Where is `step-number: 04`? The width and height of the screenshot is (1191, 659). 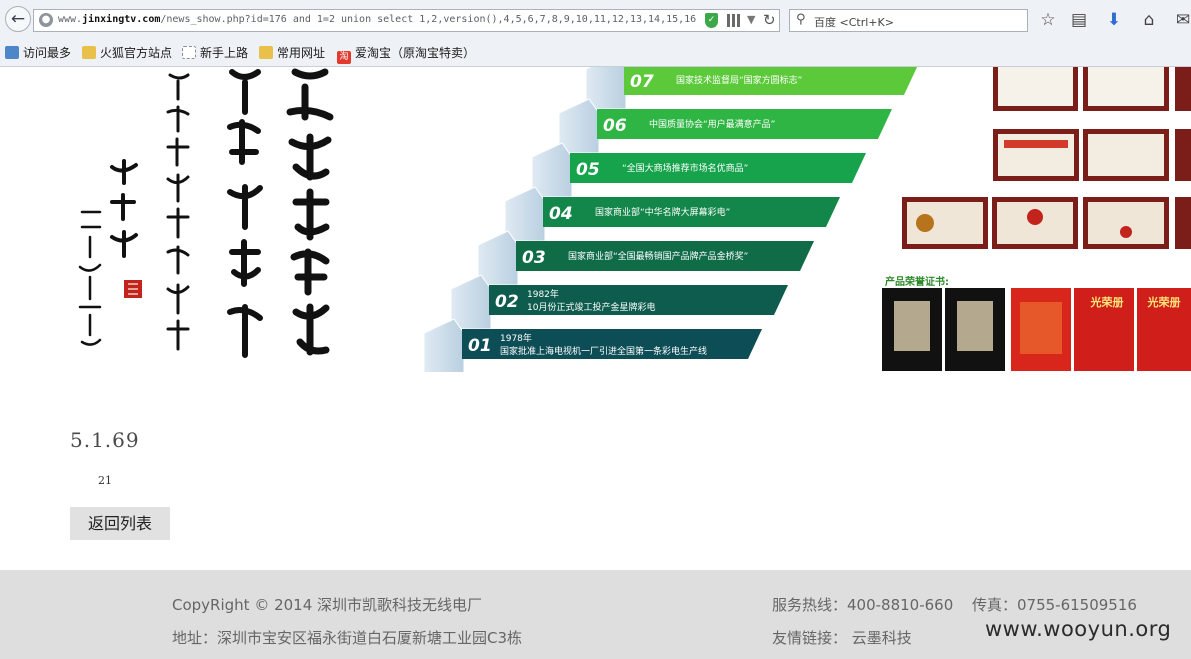 step-number: 04 is located at coordinates (561, 214).